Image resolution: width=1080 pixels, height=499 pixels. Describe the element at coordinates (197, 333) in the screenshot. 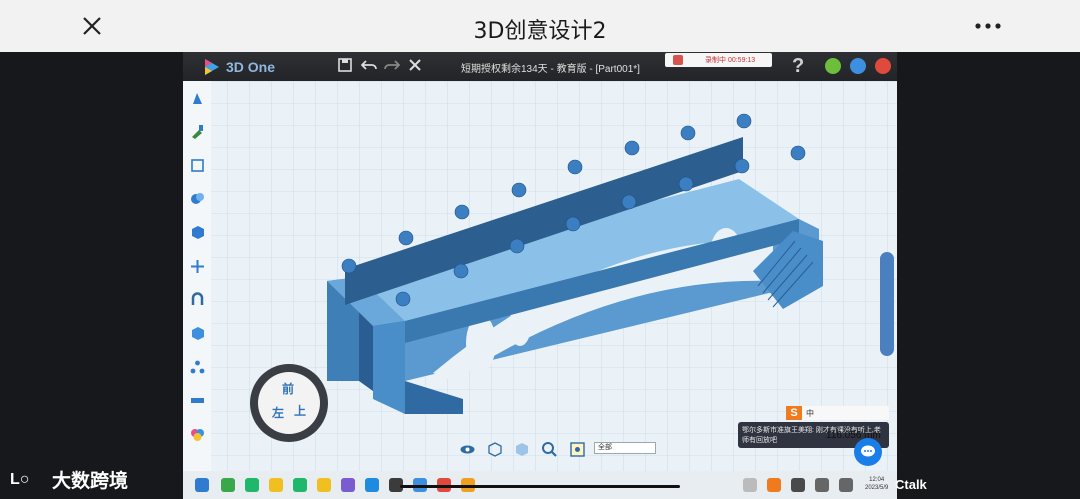

I see `solid-icon` at that location.